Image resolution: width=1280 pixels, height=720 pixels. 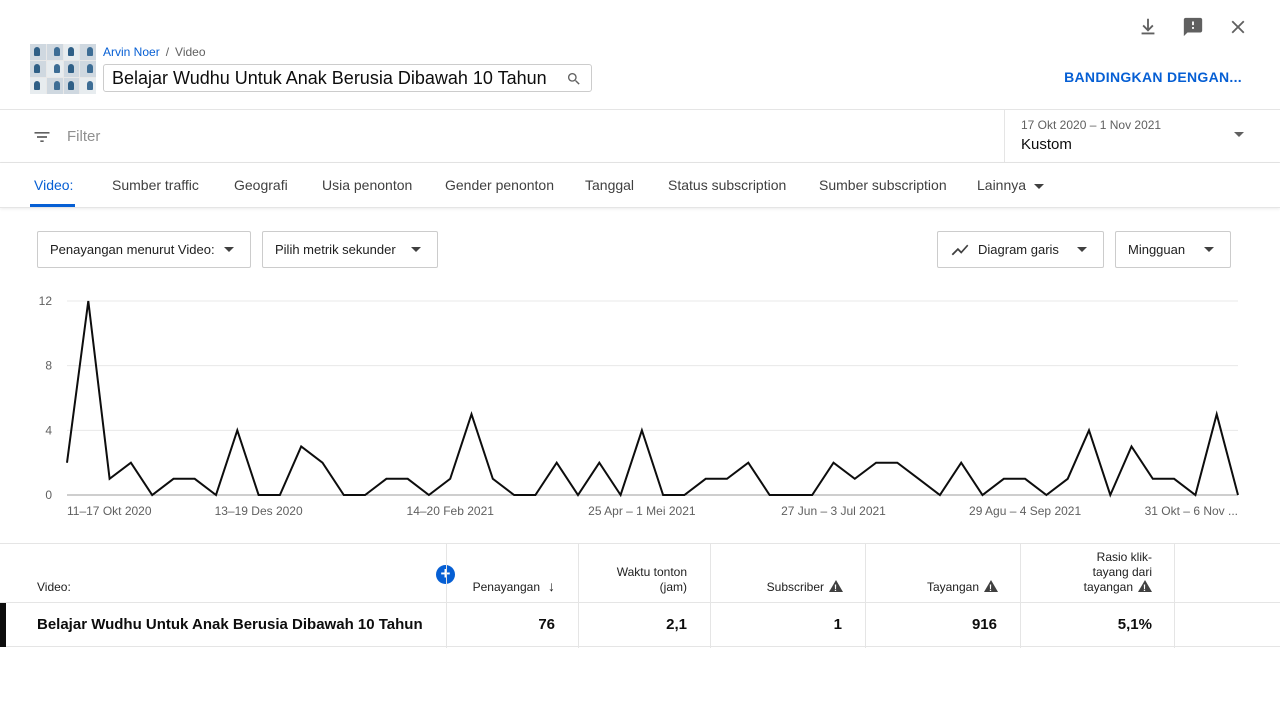 What do you see at coordinates (109, 511) in the screenshot?
I see `x-tick-label: 11–17 Okt 2020` at bounding box center [109, 511].